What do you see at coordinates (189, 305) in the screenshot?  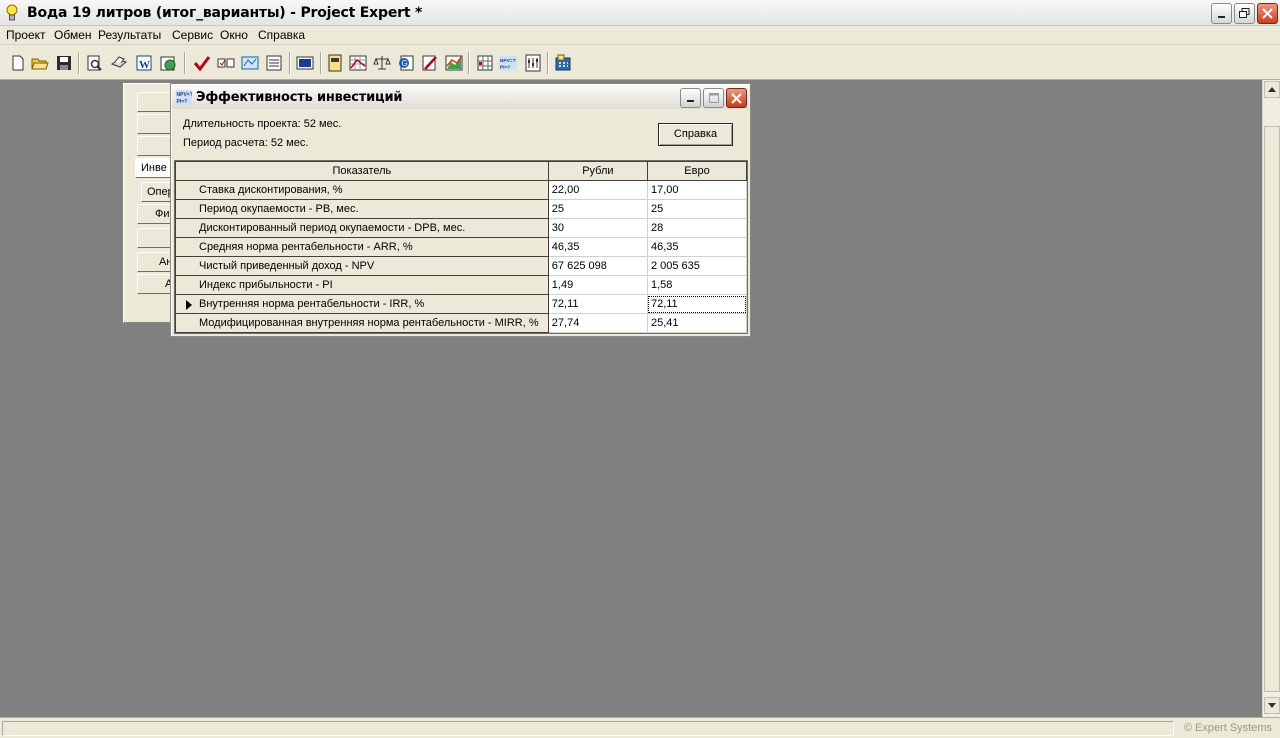 I see `row-indicator-icon` at bounding box center [189, 305].